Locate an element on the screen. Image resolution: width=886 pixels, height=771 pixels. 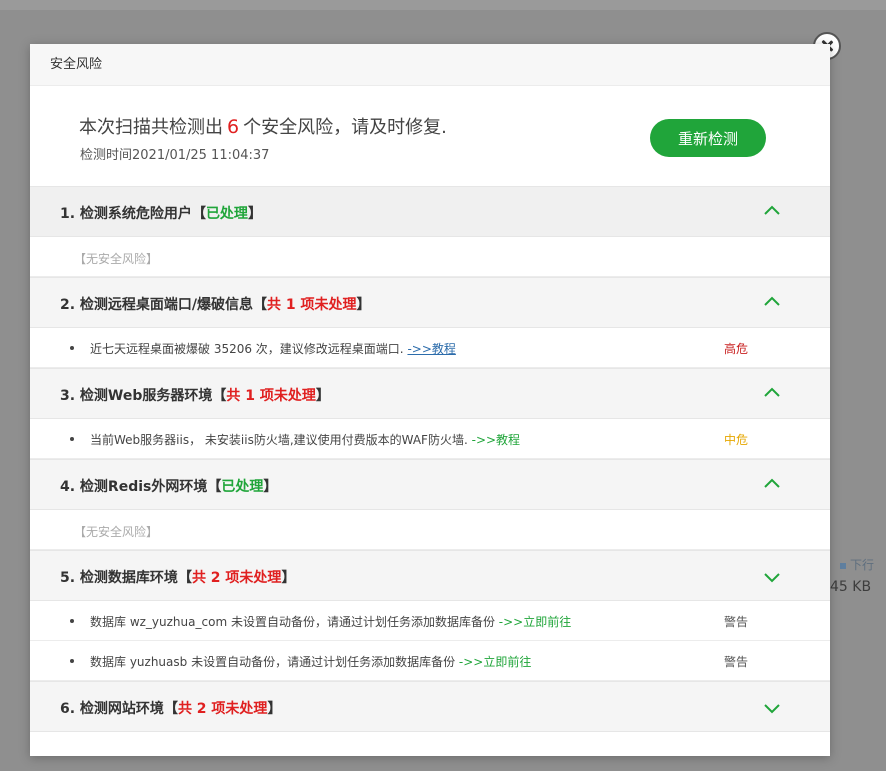
background-speed-value: 45 KB is located at coordinates (851, 587).